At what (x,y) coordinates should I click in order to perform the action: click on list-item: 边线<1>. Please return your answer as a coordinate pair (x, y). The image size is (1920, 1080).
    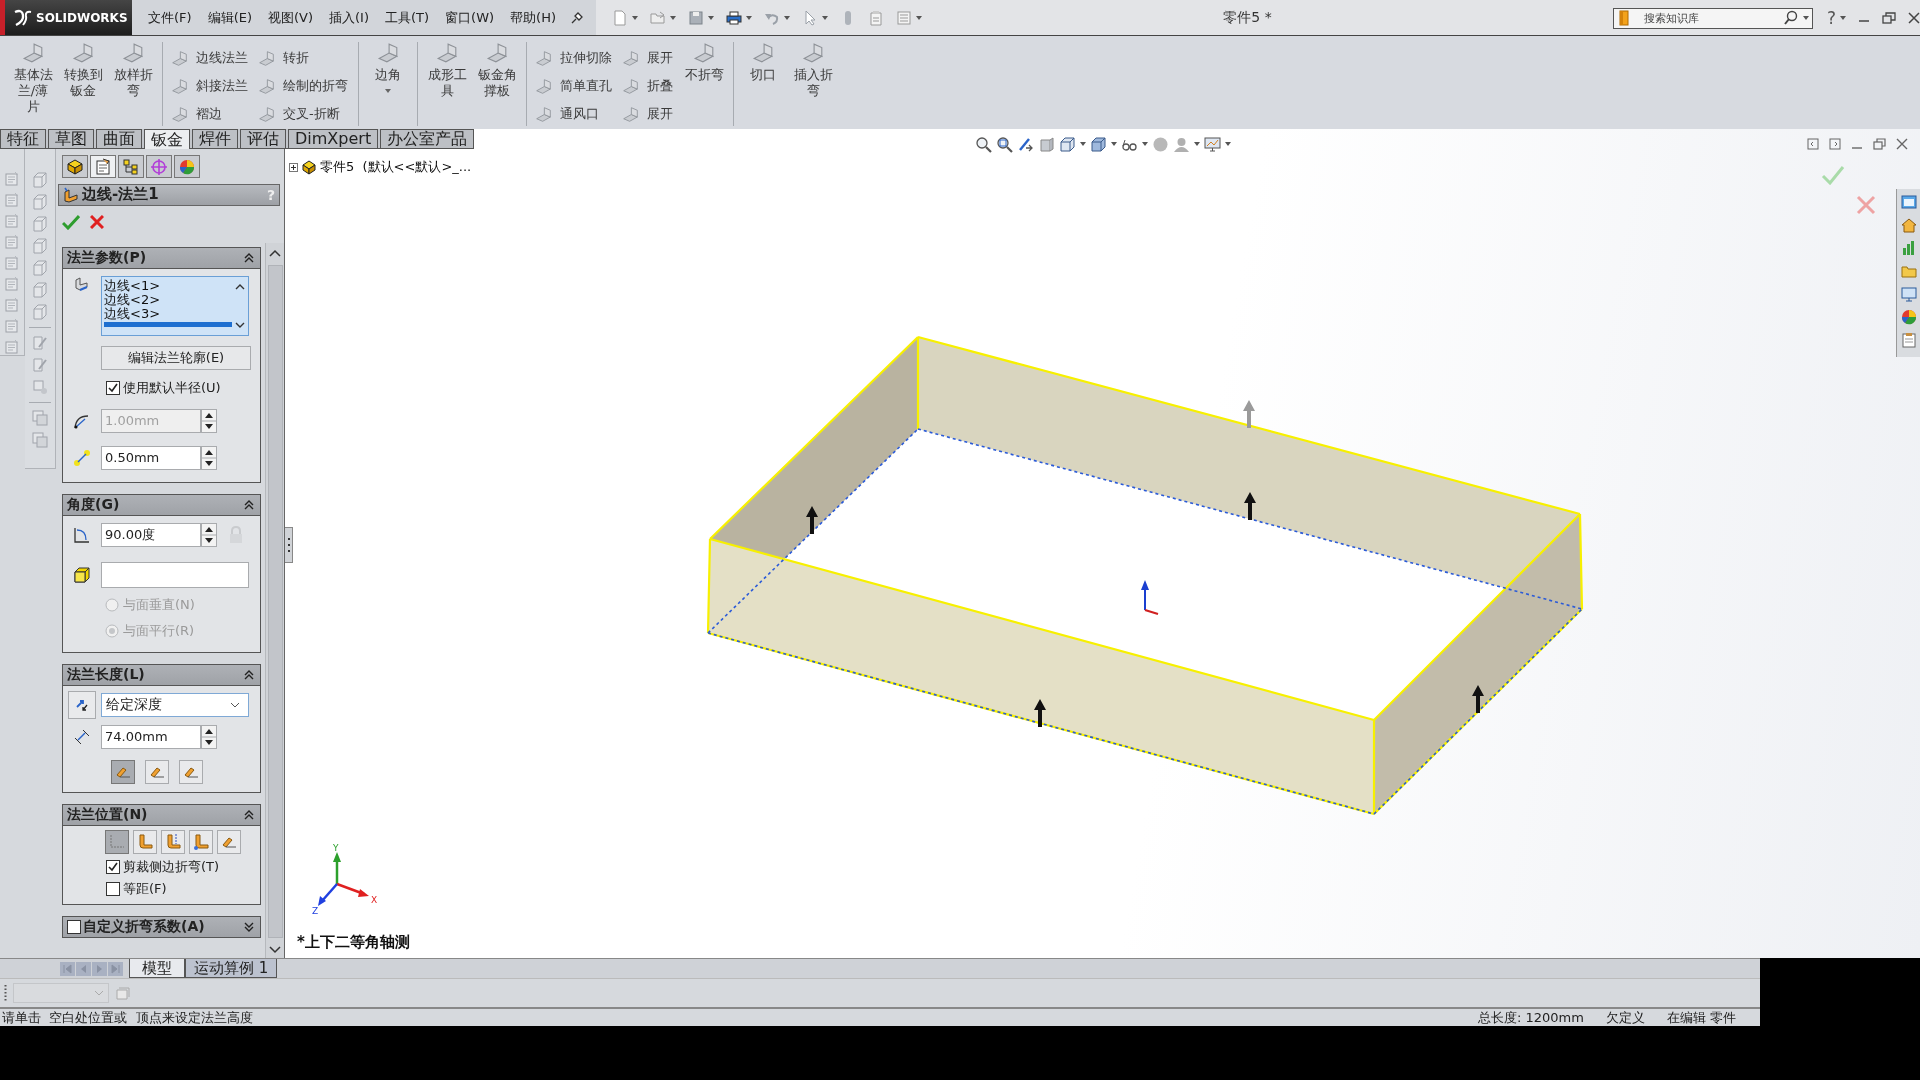
    Looking at the image, I should click on (168, 285).